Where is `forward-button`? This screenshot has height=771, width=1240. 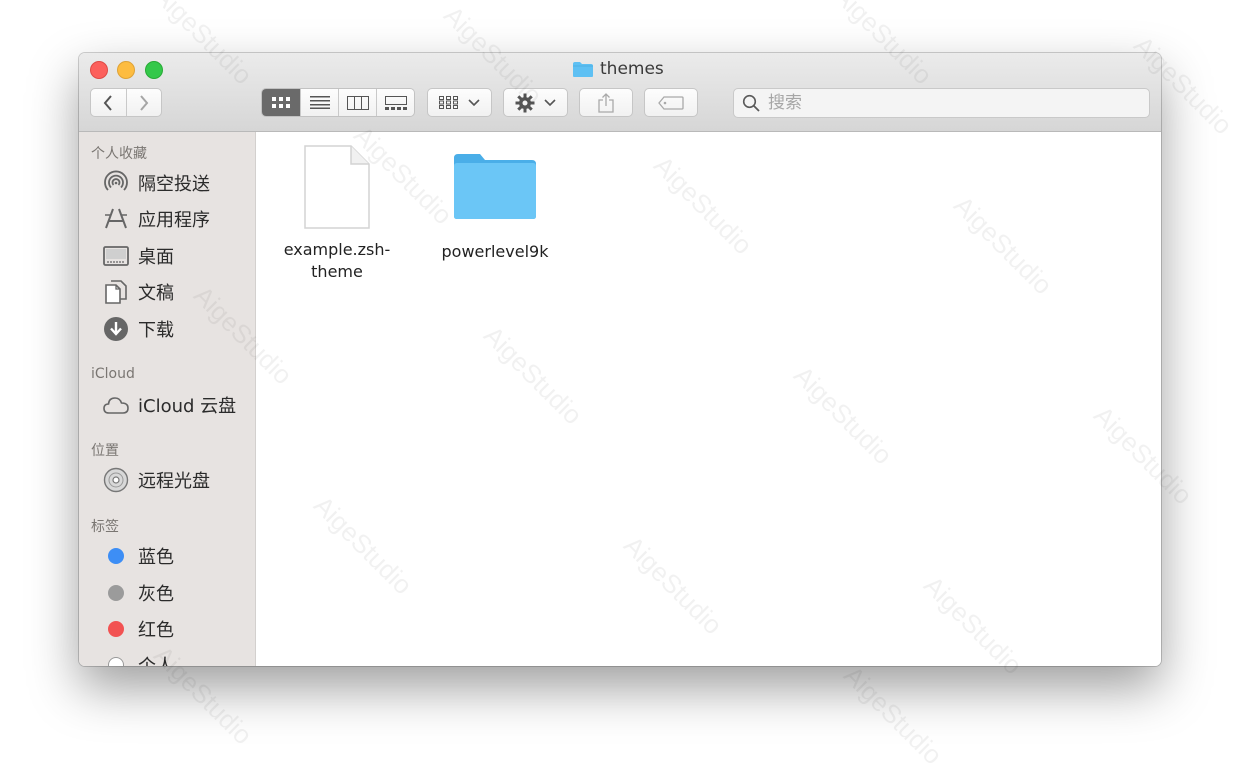
forward-button is located at coordinates (144, 102).